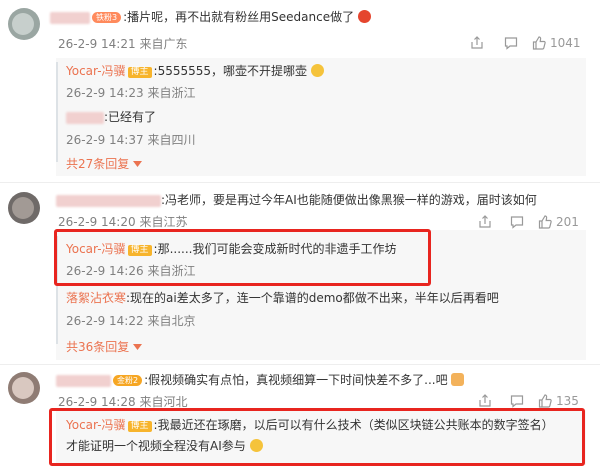 The width and height of the screenshot is (600, 466). Describe the element at coordinates (317, 70) in the screenshot. I see `smile-emoji-icon` at that location.